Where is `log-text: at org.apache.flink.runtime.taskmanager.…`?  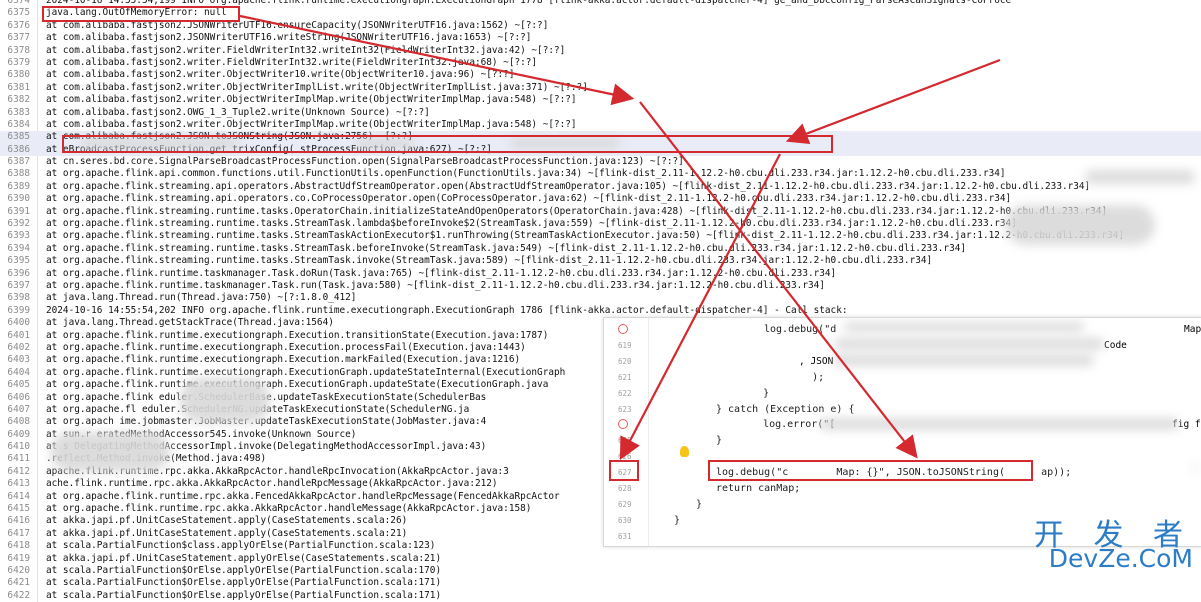 log-text: at org.apache.flink.runtime.taskmanager.… is located at coordinates (435, 285).